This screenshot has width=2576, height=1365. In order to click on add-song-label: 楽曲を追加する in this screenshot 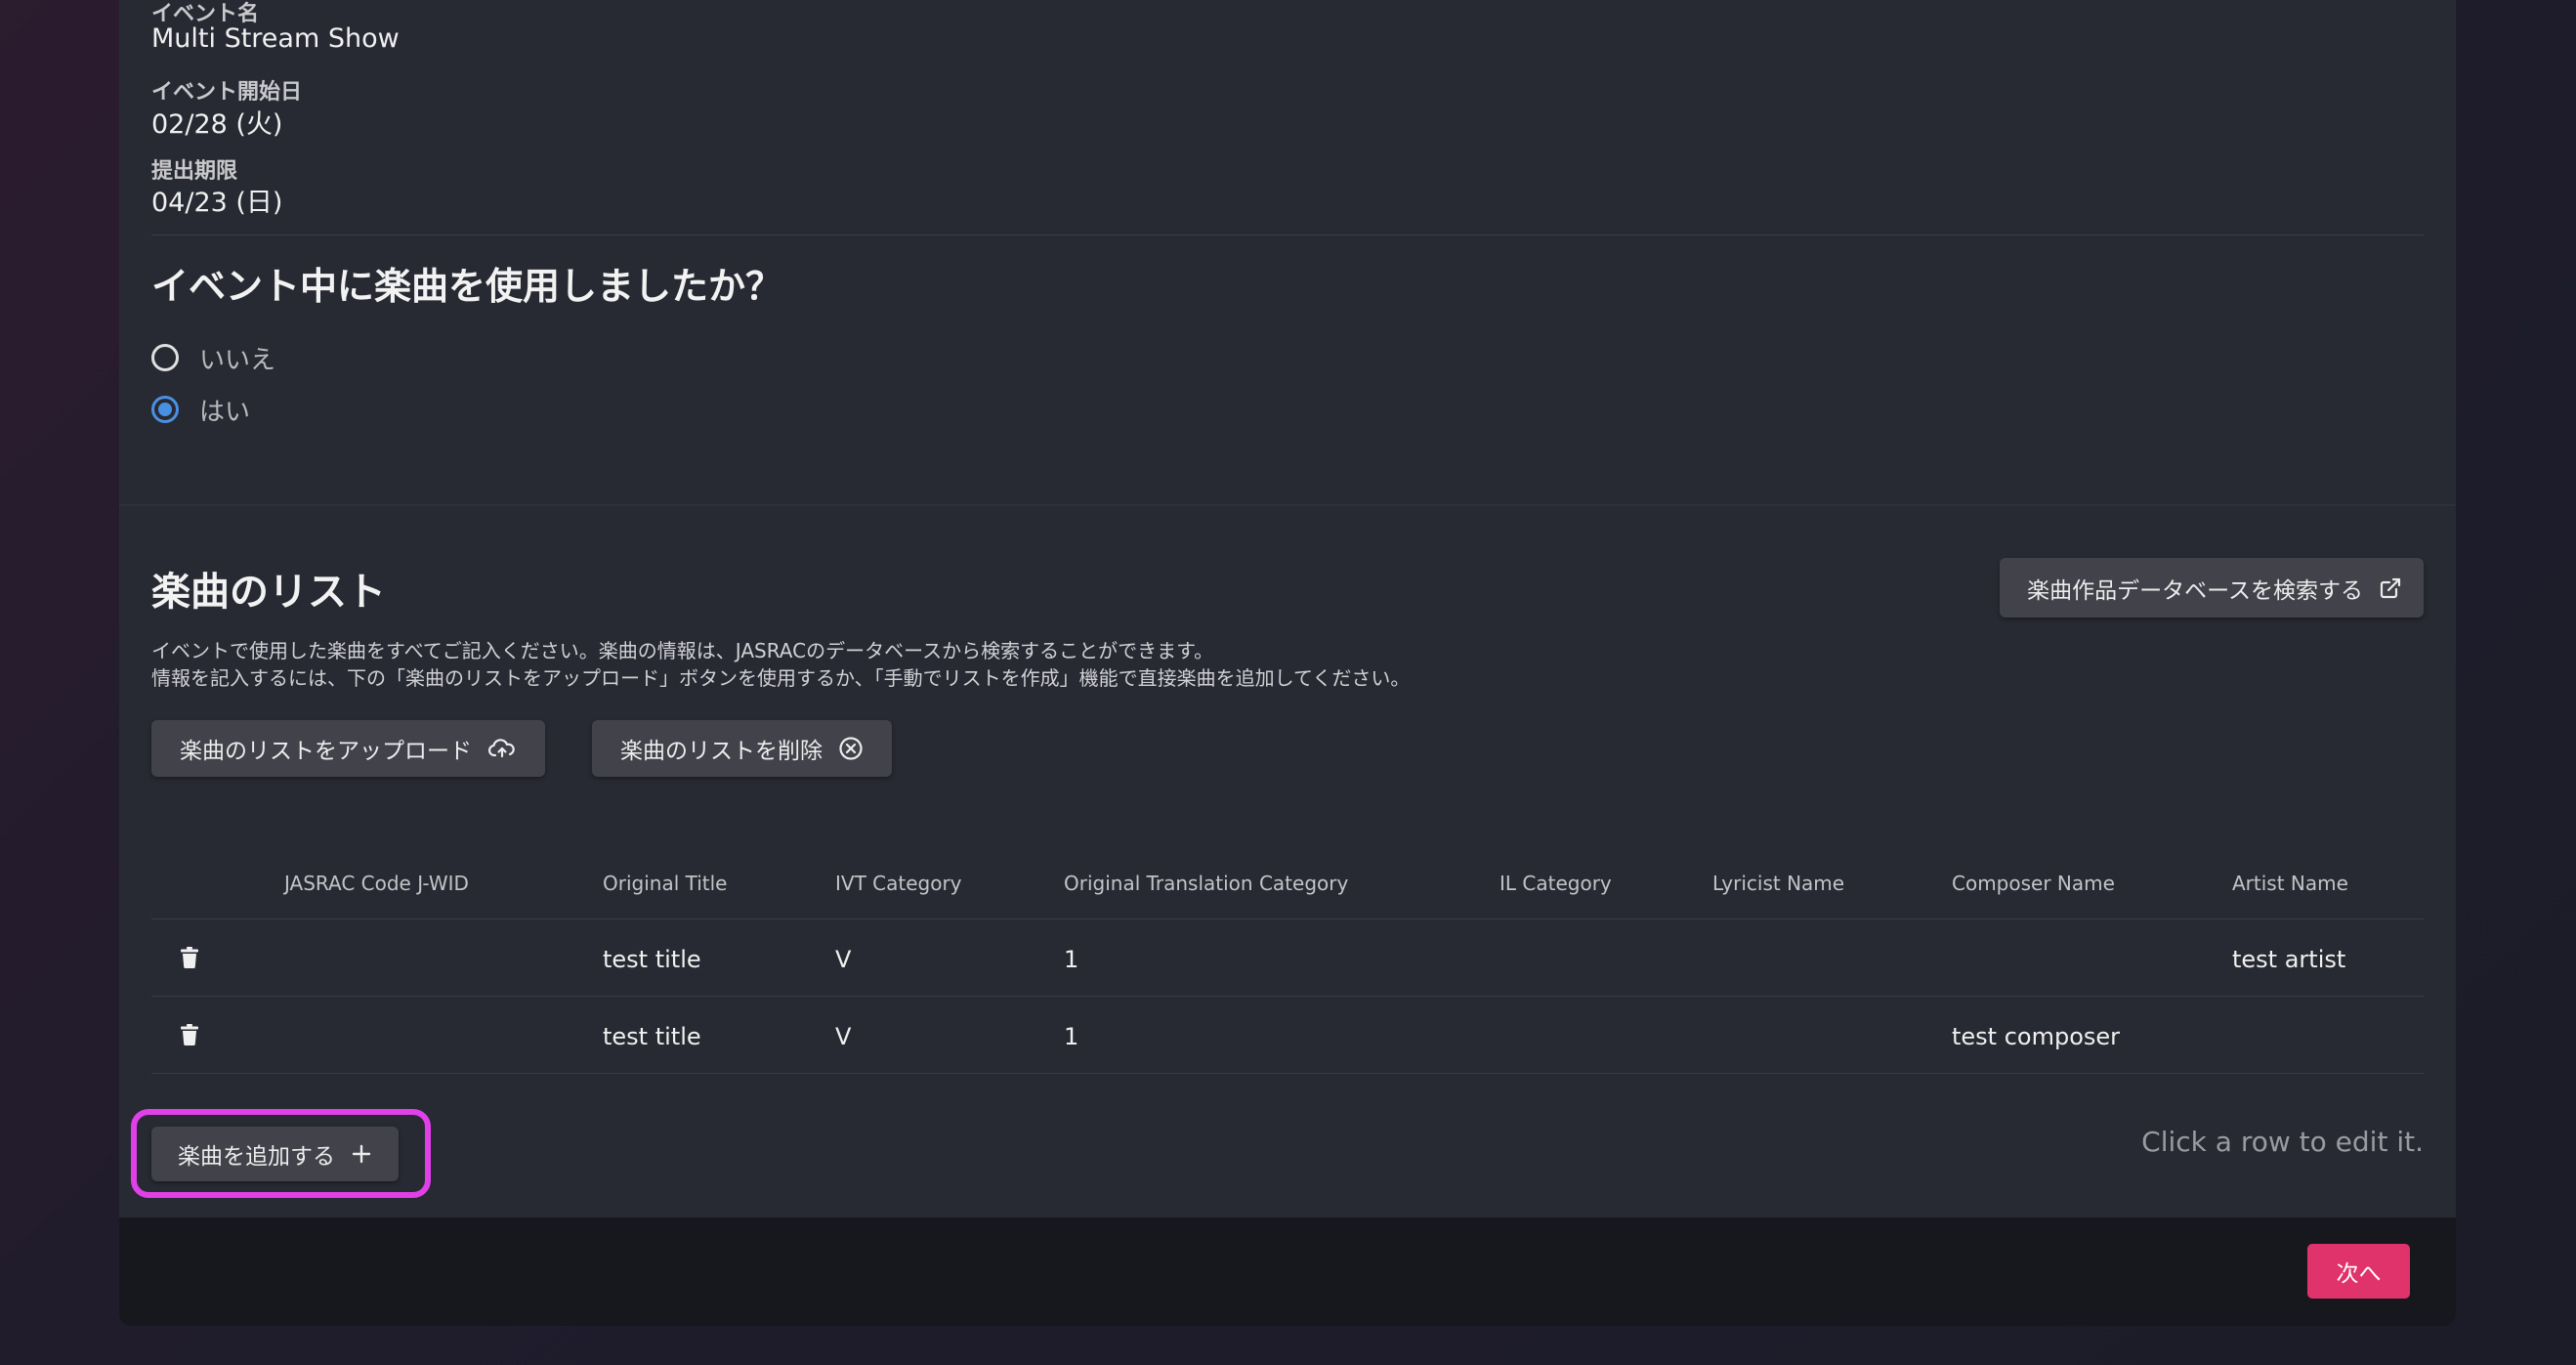, I will do `click(256, 1157)`.